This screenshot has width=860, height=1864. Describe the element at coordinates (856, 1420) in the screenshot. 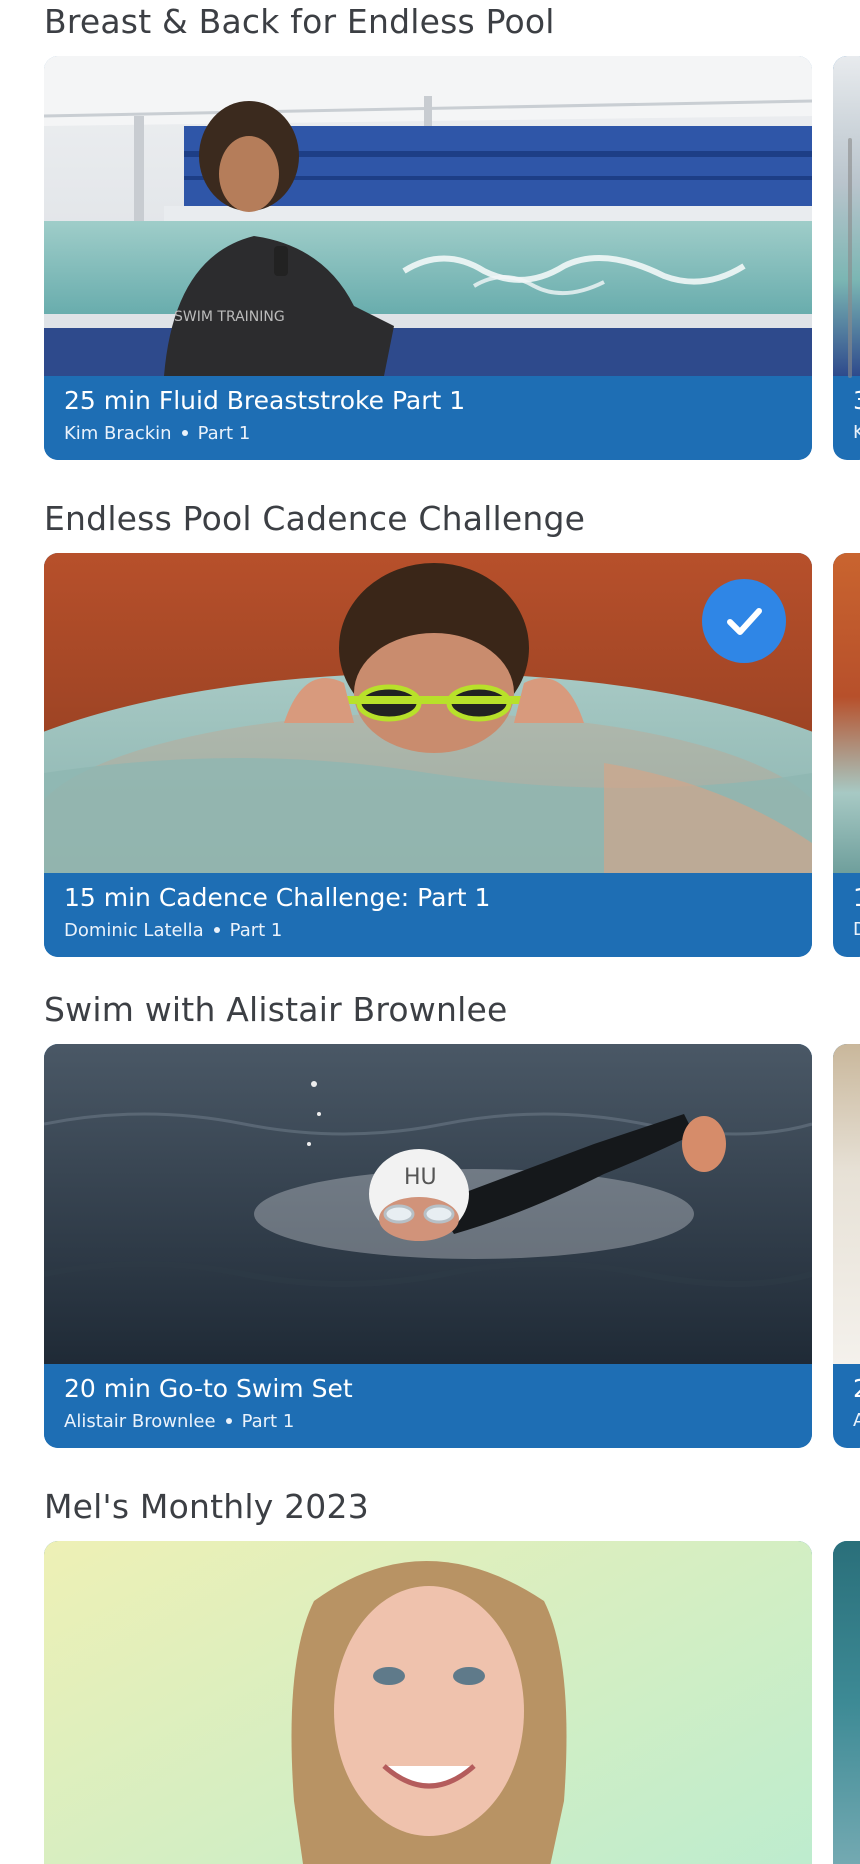

I see `next-workout-meta: A` at that location.